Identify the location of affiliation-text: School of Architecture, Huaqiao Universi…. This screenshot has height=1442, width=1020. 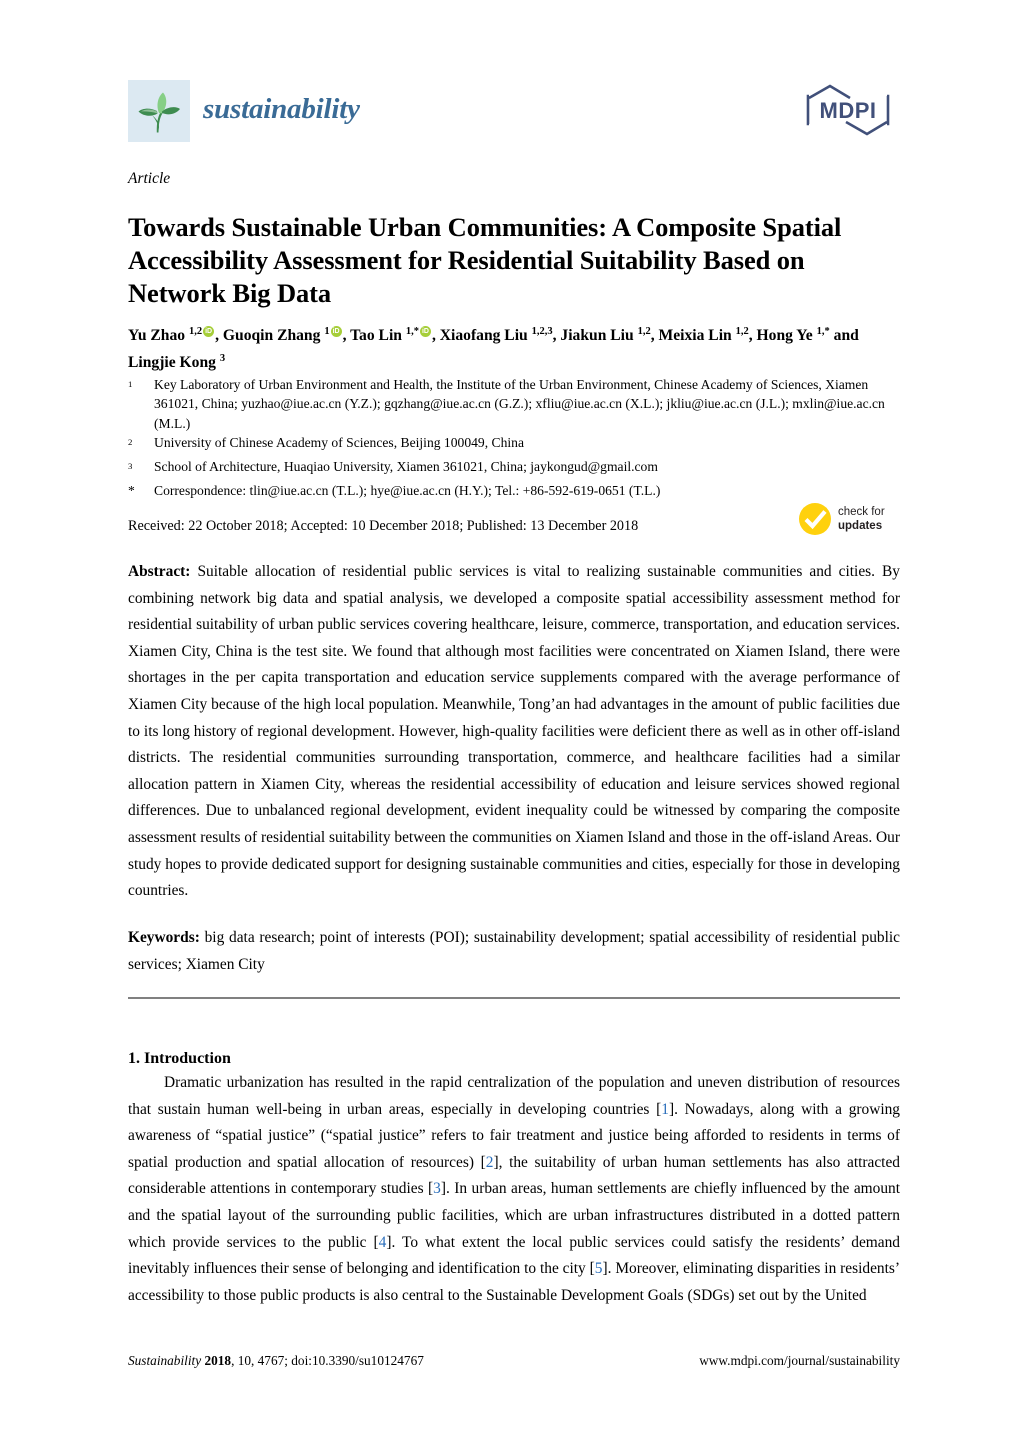
(406, 467).